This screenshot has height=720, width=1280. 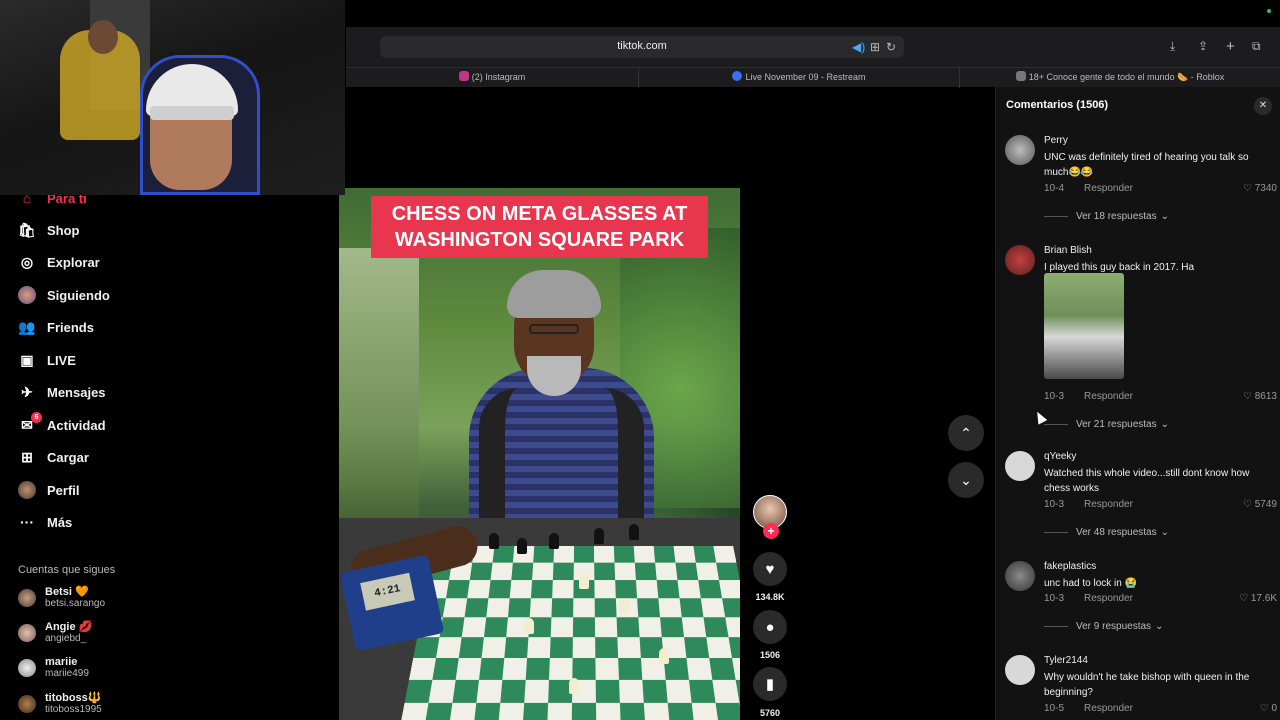 What do you see at coordinates (69, 627) in the screenshot?
I see `following-name: Angie 💋` at bounding box center [69, 627].